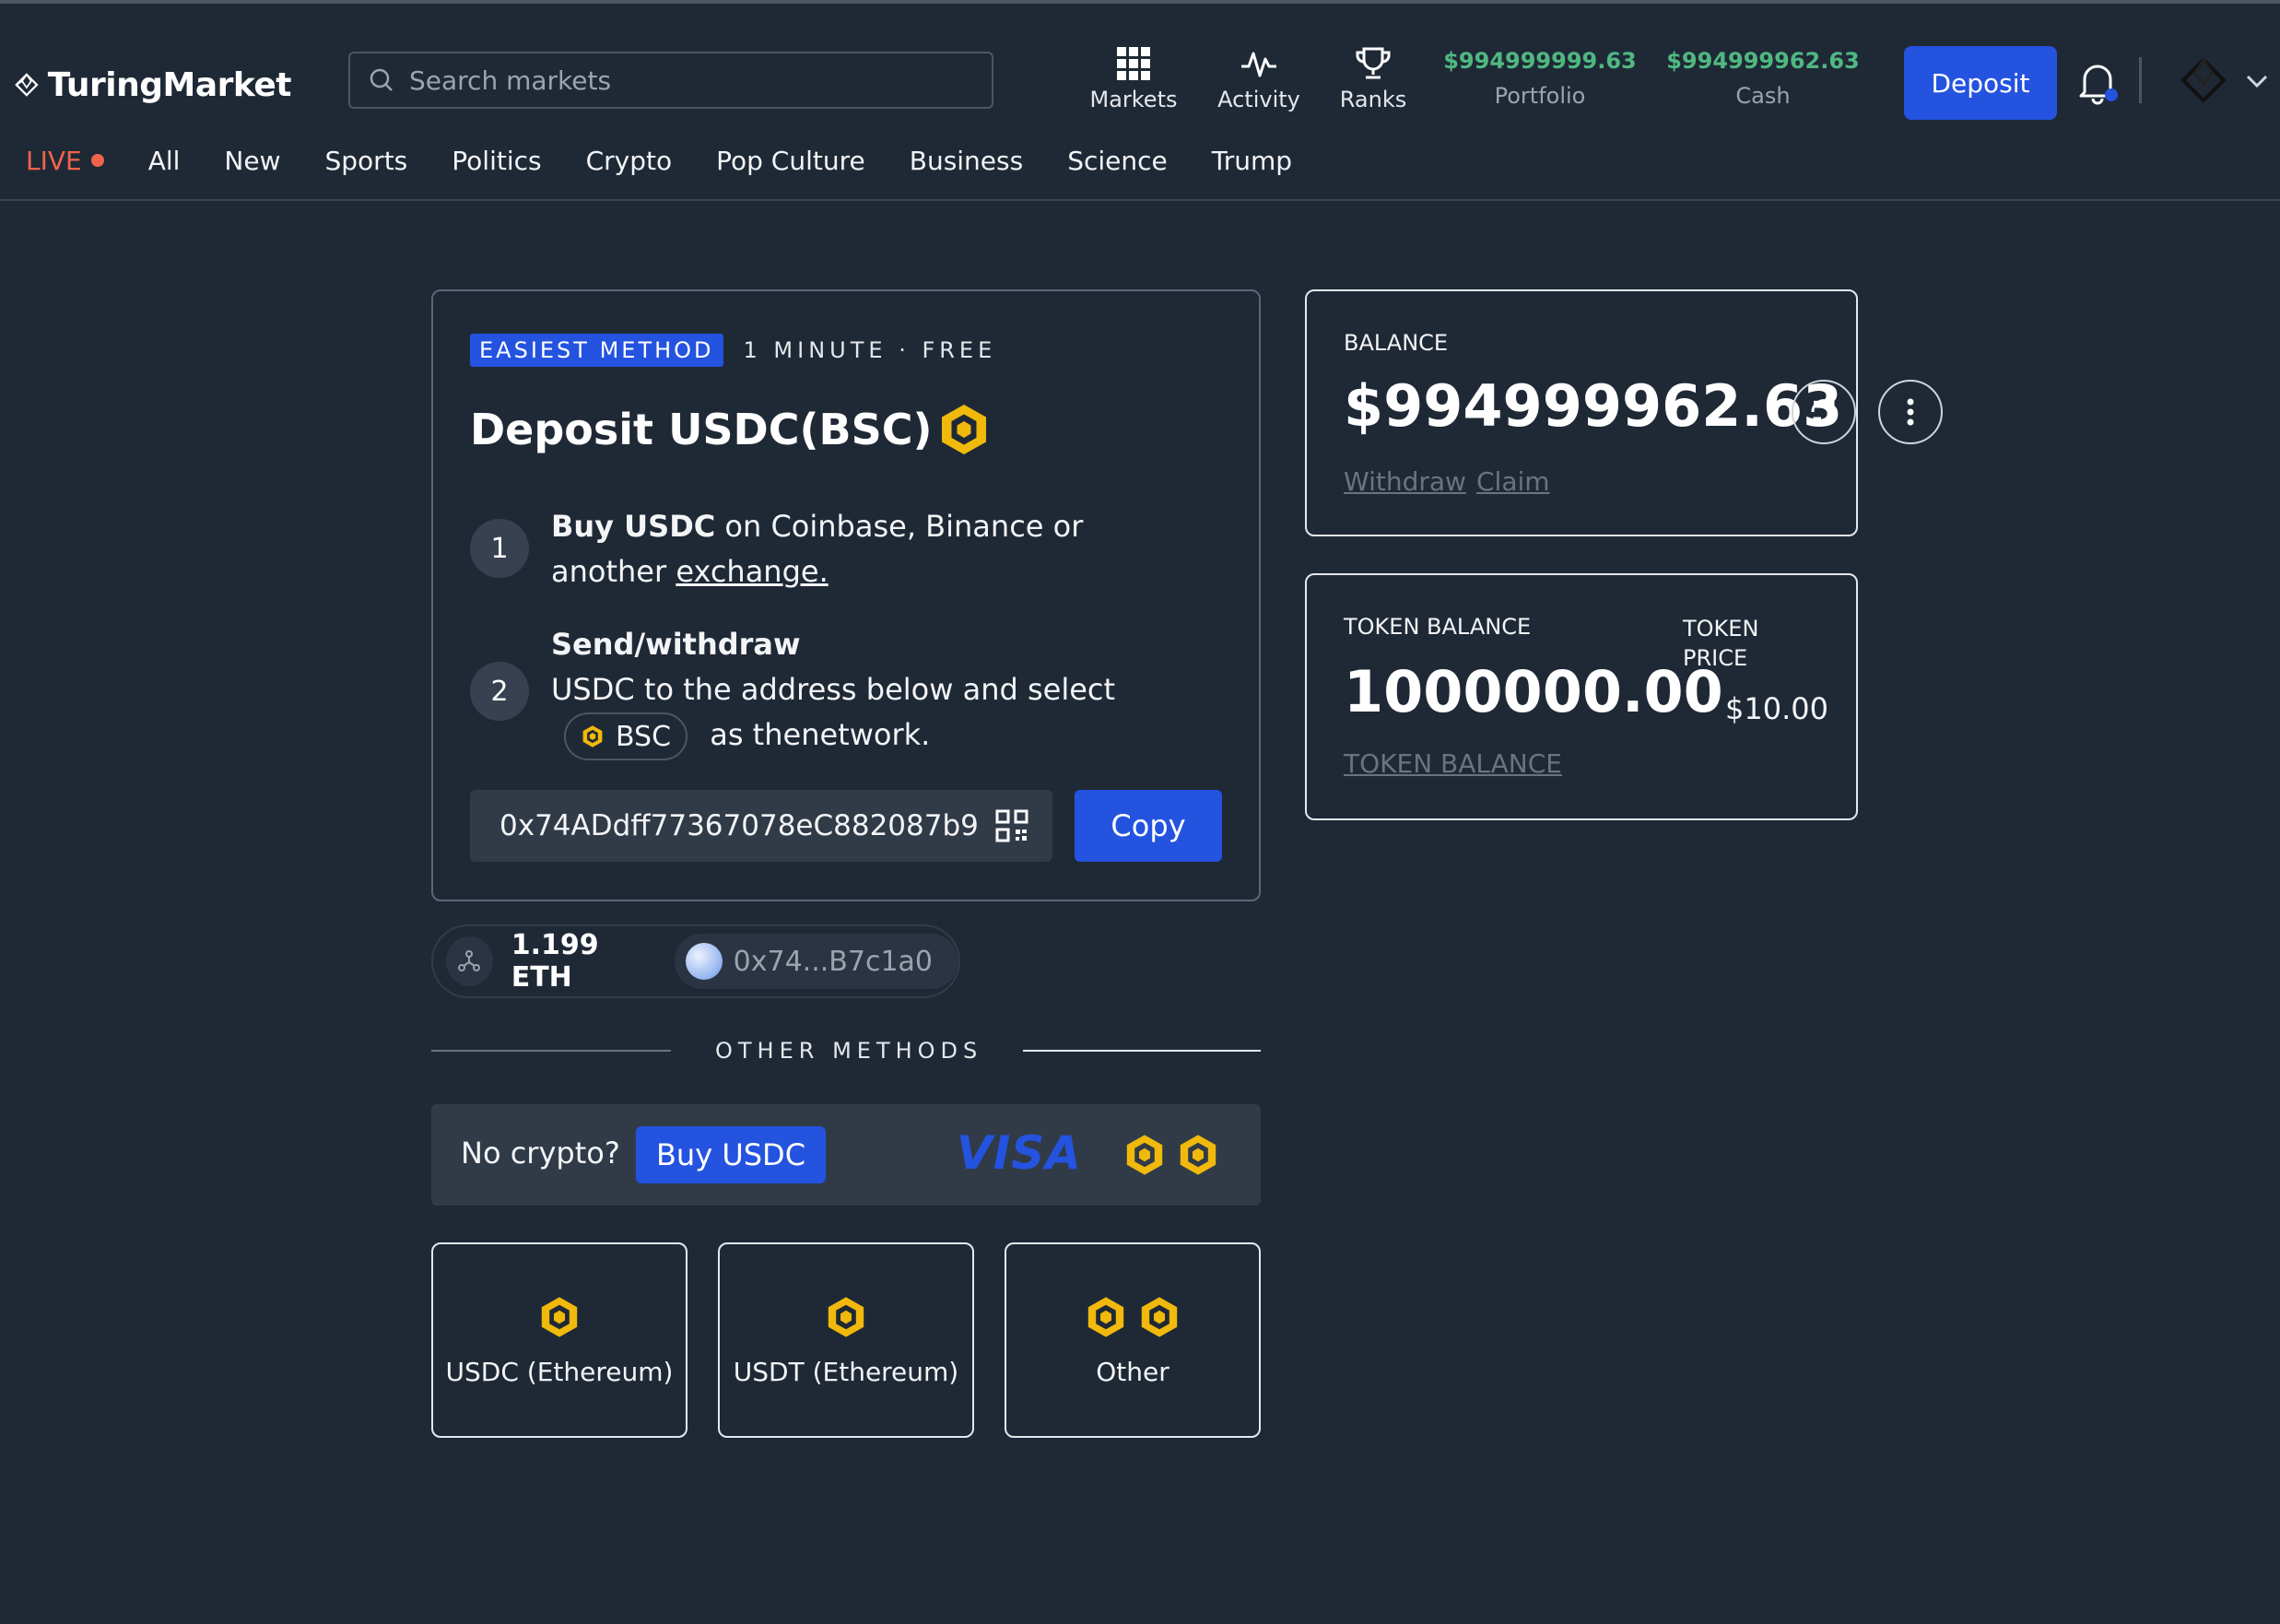 This screenshot has height=1624, width=2280. Describe the element at coordinates (1715, 658) in the screenshot. I see `token-price-label-line2: PRICE` at that location.